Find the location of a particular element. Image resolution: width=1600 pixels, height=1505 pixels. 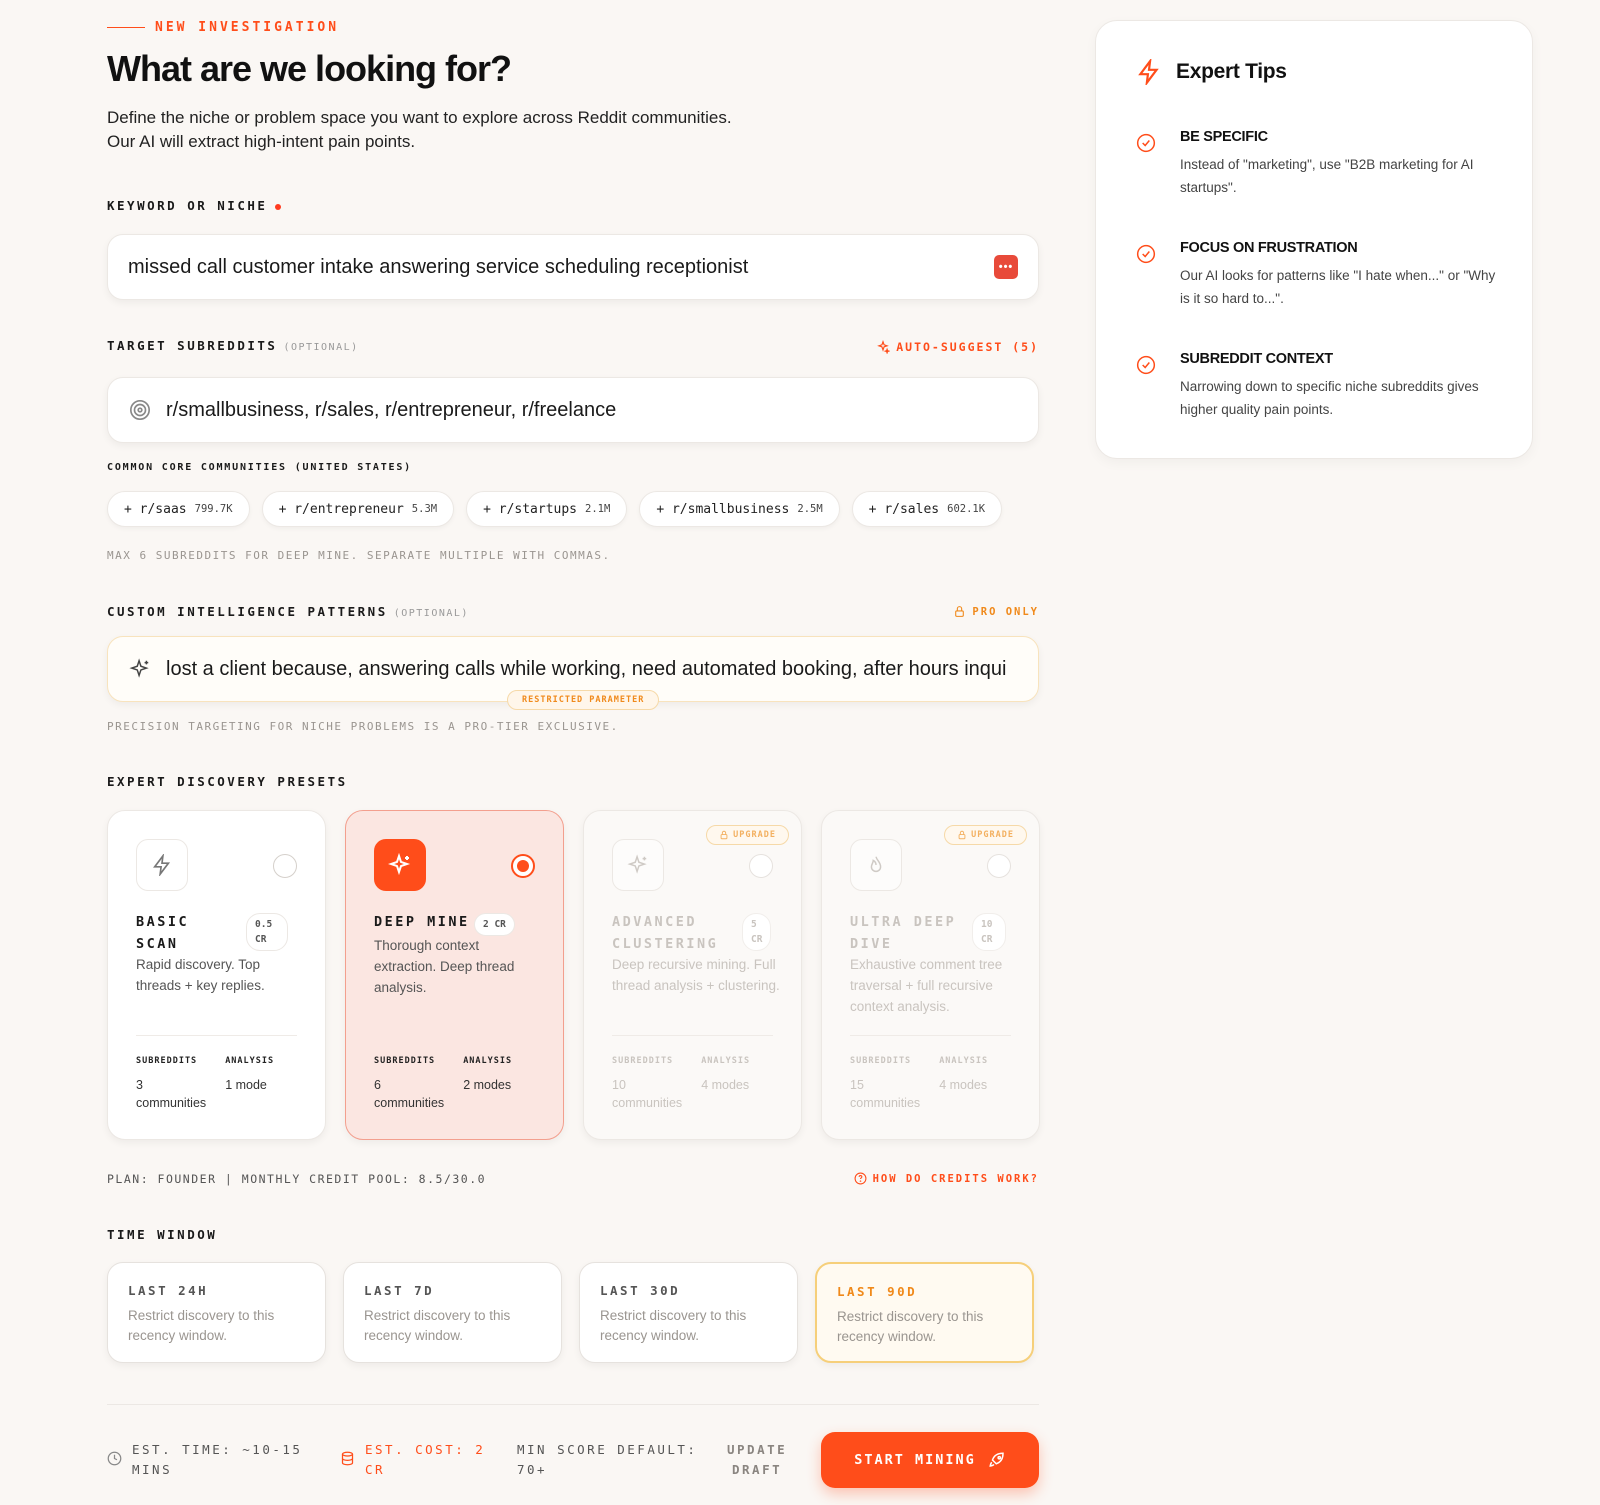

help-circle-icon is located at coordinates (860, 1178).